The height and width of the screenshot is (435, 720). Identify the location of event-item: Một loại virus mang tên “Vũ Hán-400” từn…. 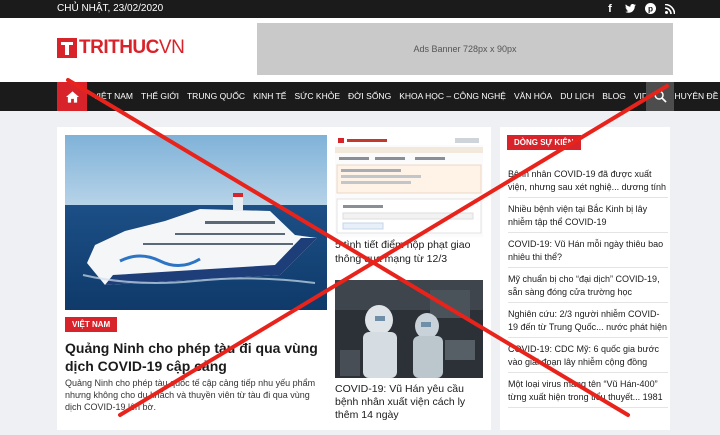
(588, 393).